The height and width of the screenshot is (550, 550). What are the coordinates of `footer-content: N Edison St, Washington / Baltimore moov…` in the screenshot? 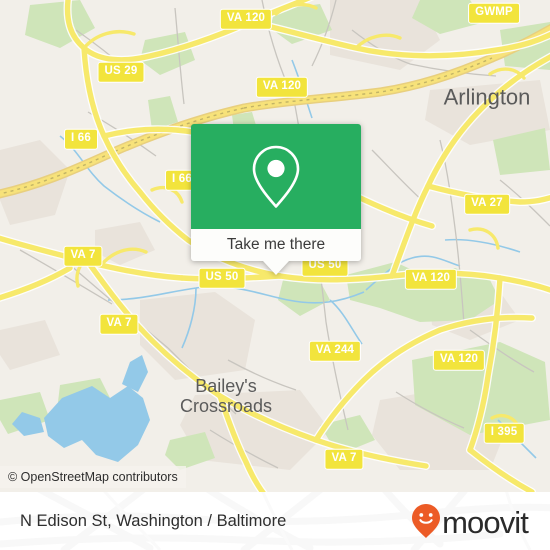 It's located at (275, 521).